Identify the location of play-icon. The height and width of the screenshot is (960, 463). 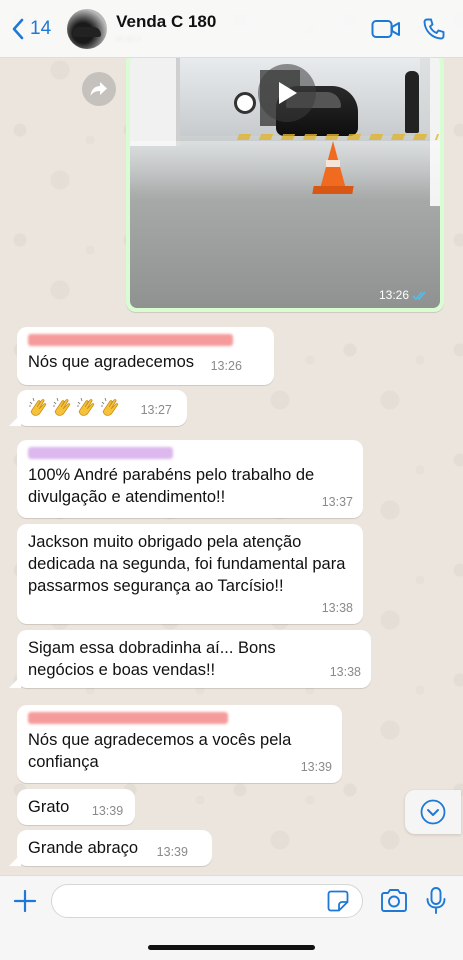
(288, 93).